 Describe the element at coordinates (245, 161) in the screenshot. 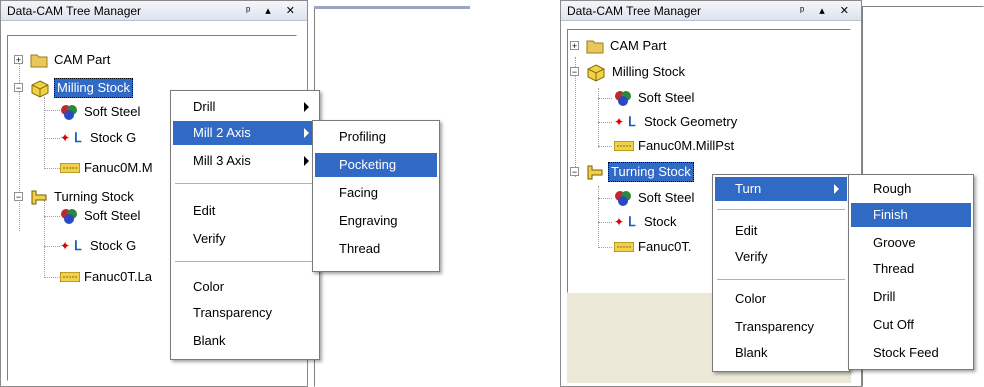

I see `menu-item-mill-3-axis: Mill 3 Axis` at that location.